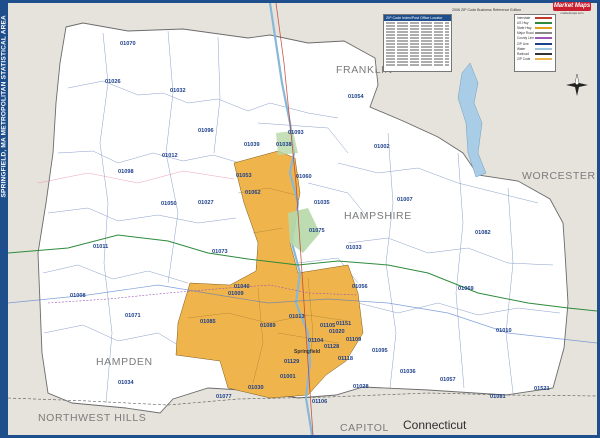 This screenshot has width=600, height=438. What do you see at coordinates (236, 294) in the screenshot?
I see `zip-label: 01009` at bounding box center [236, 294].